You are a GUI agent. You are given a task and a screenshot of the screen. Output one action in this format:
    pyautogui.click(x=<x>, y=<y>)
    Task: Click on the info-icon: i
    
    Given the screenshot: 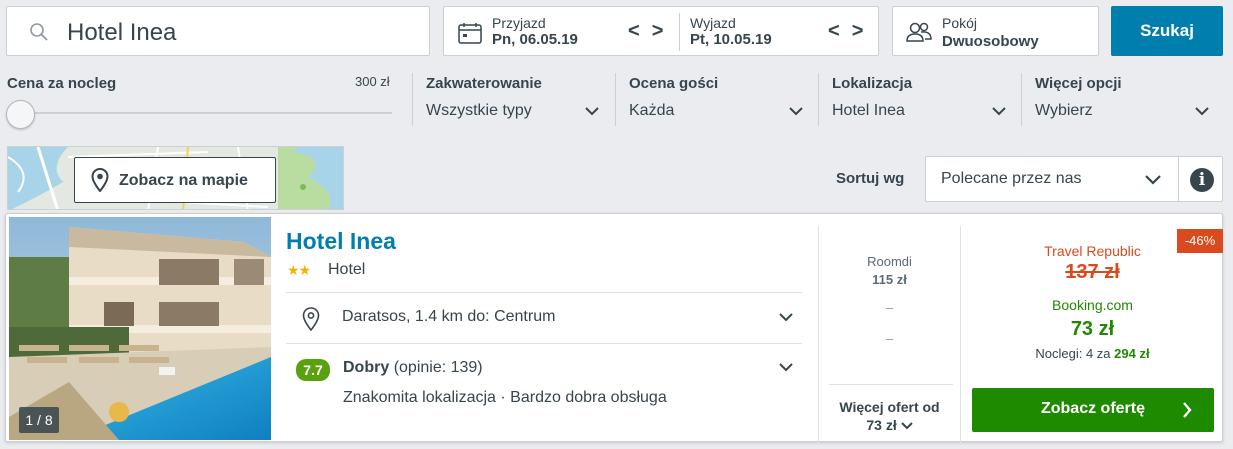 What is the action you would take?
    pyautogui.click(x=1202, y=180)
    